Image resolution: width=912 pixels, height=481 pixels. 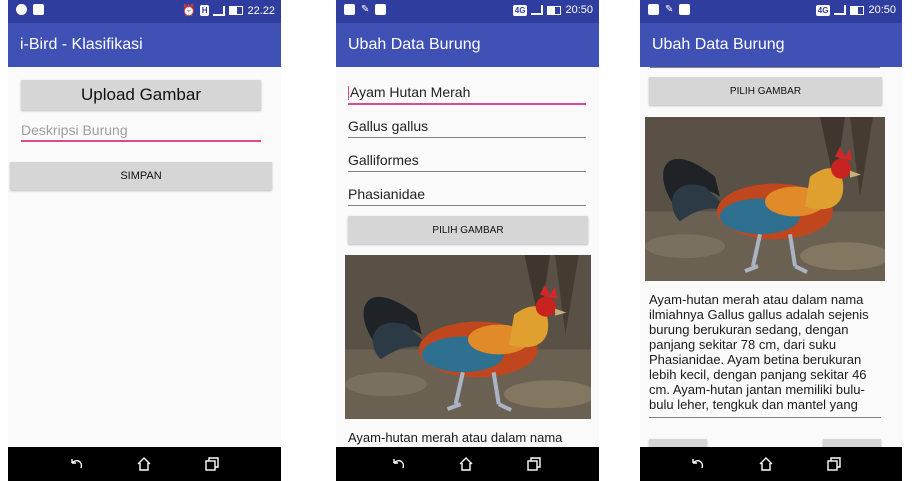 I want to click on bird-name-input: Ayam Hutan Merah, so click(x=467, y=94).